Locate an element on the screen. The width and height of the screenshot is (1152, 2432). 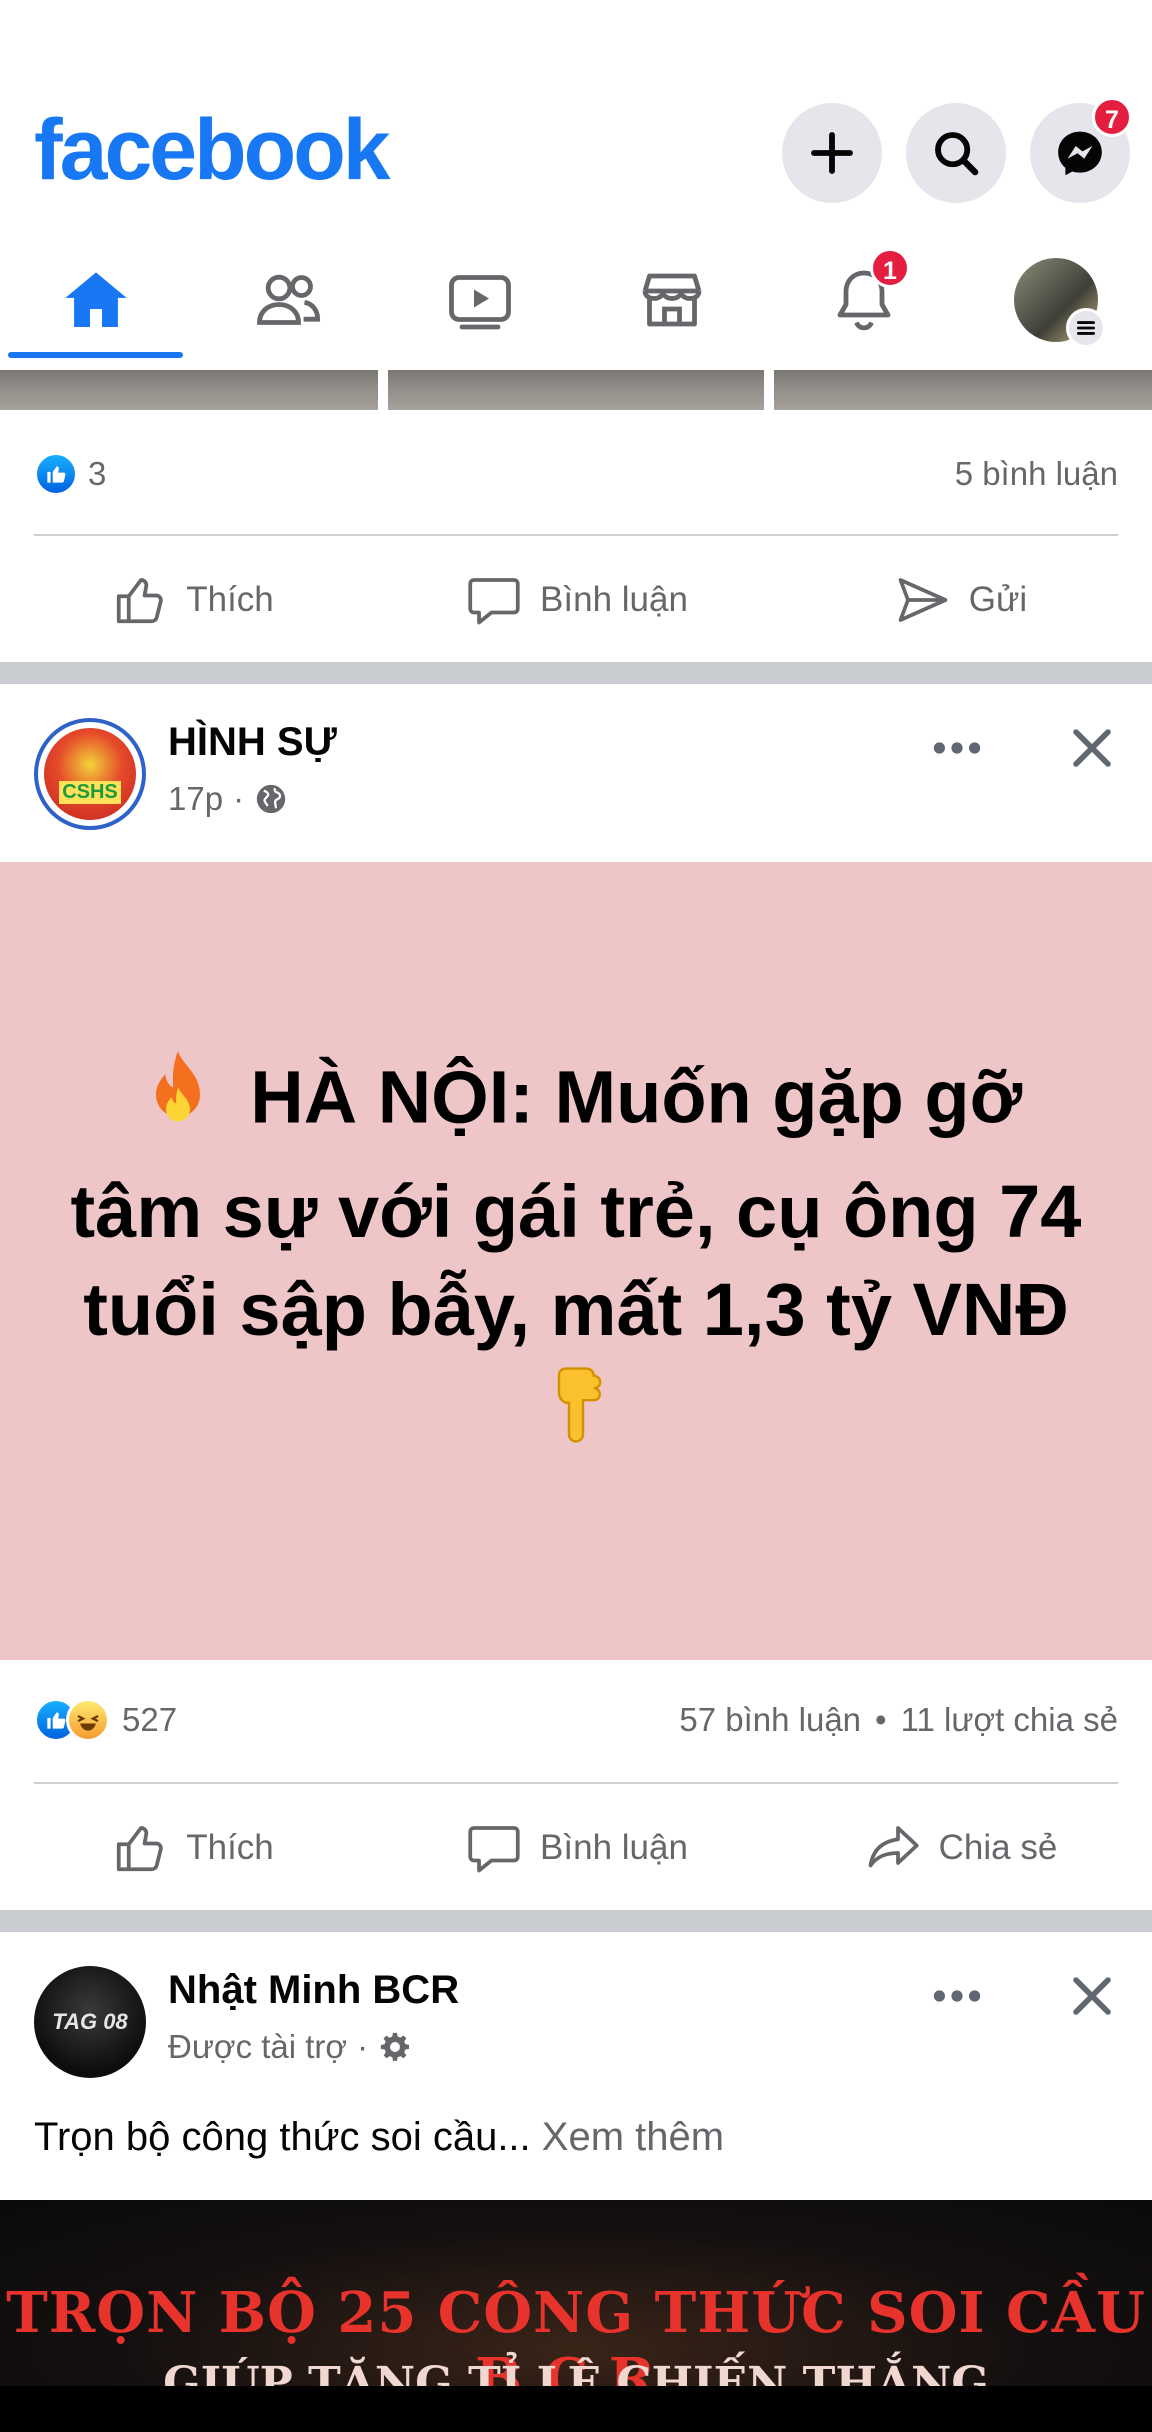
police-badge-icon: CSHS is located at coordinates (90, 774).